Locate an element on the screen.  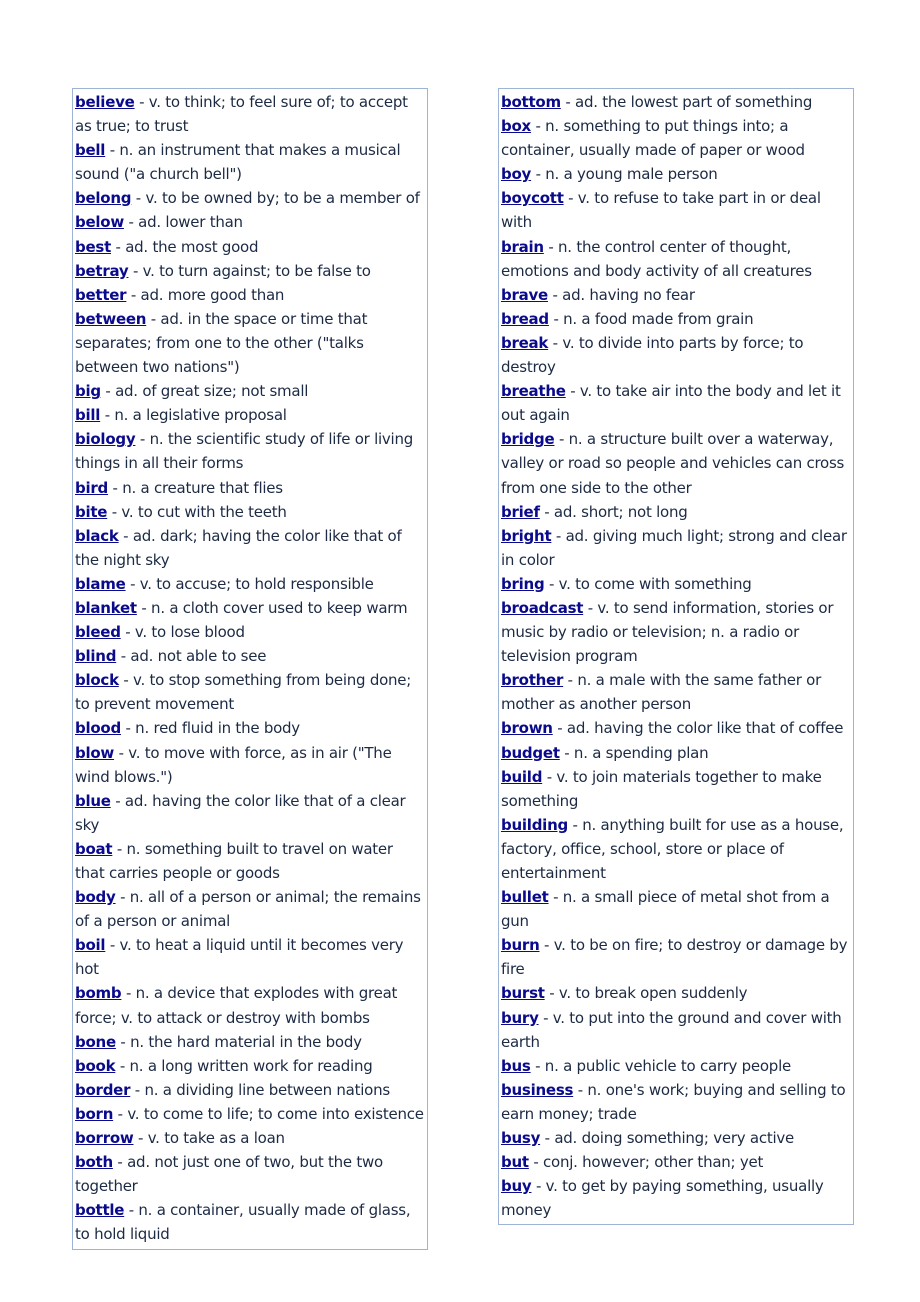
glossary-word-link: borrow is located at coordinates (104, 1138).